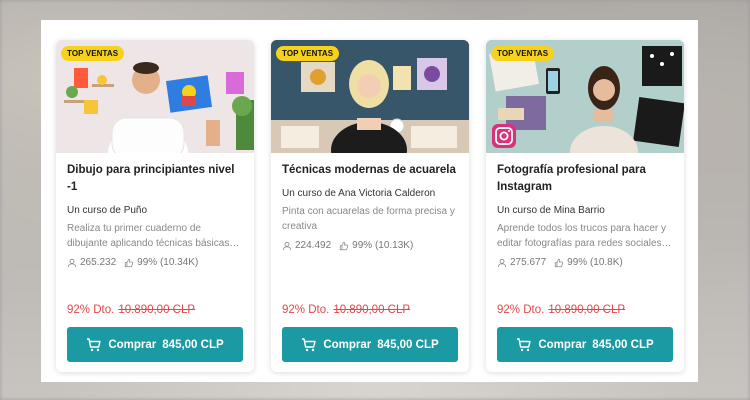 The width and height of the screenshot is (750, 400). I want to click on rating: 99% (10.8K), so click(595, 262).